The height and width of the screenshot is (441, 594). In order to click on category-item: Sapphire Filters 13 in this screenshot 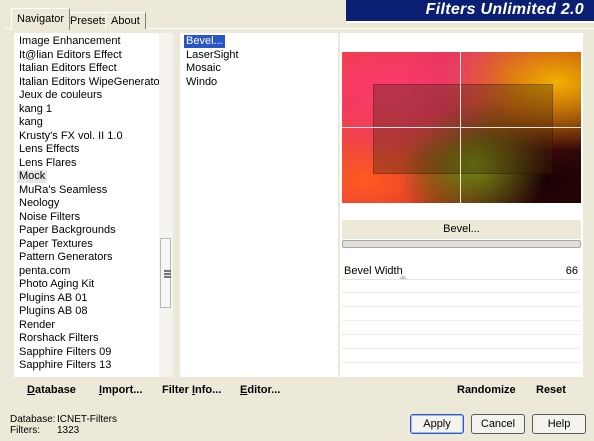, I will do `click(65, 365)`.